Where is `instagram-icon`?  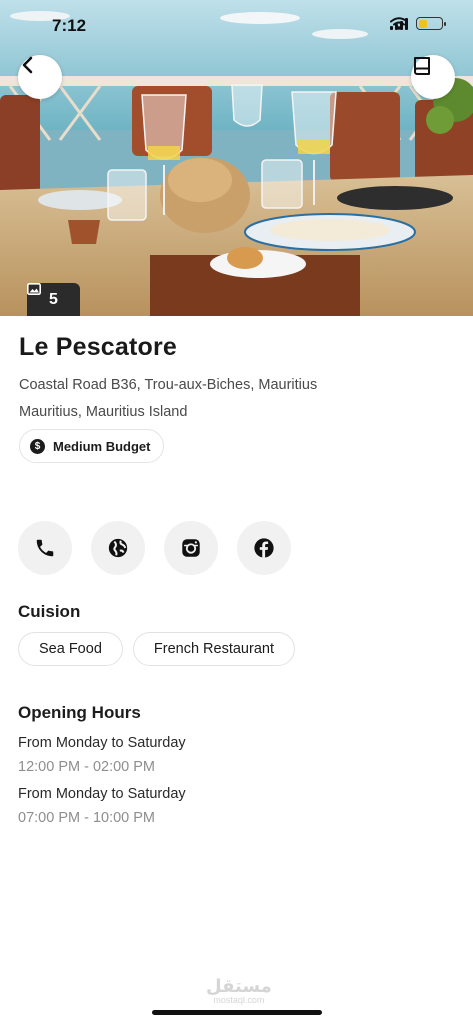 instagram-icon is located at coordinates (191, 548).